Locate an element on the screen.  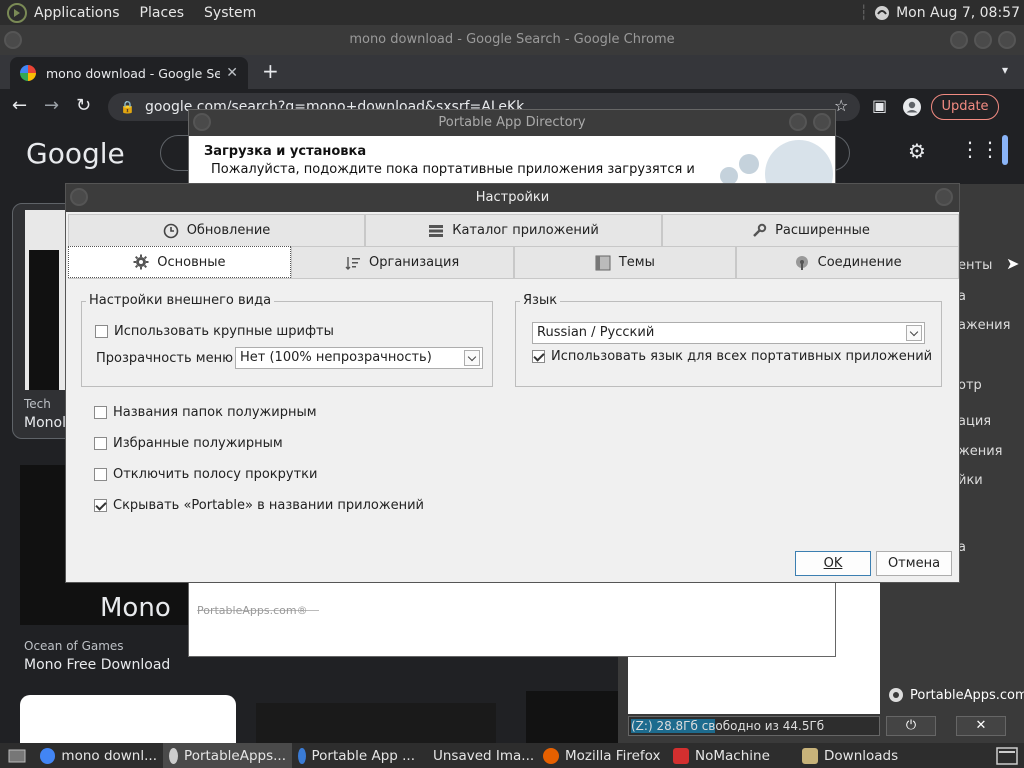
applications-menu: Applications is located at coordinates (77, 13).